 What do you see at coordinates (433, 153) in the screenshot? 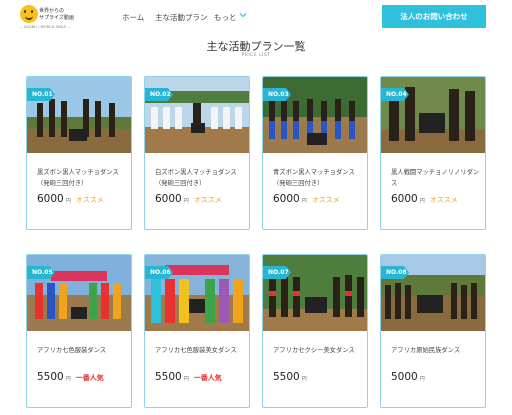
I see `plan-card-4: NO.04 黒人戦闘マッチョノリノリダンス 6000 円 オススメ` at bounding box center [433, 153].